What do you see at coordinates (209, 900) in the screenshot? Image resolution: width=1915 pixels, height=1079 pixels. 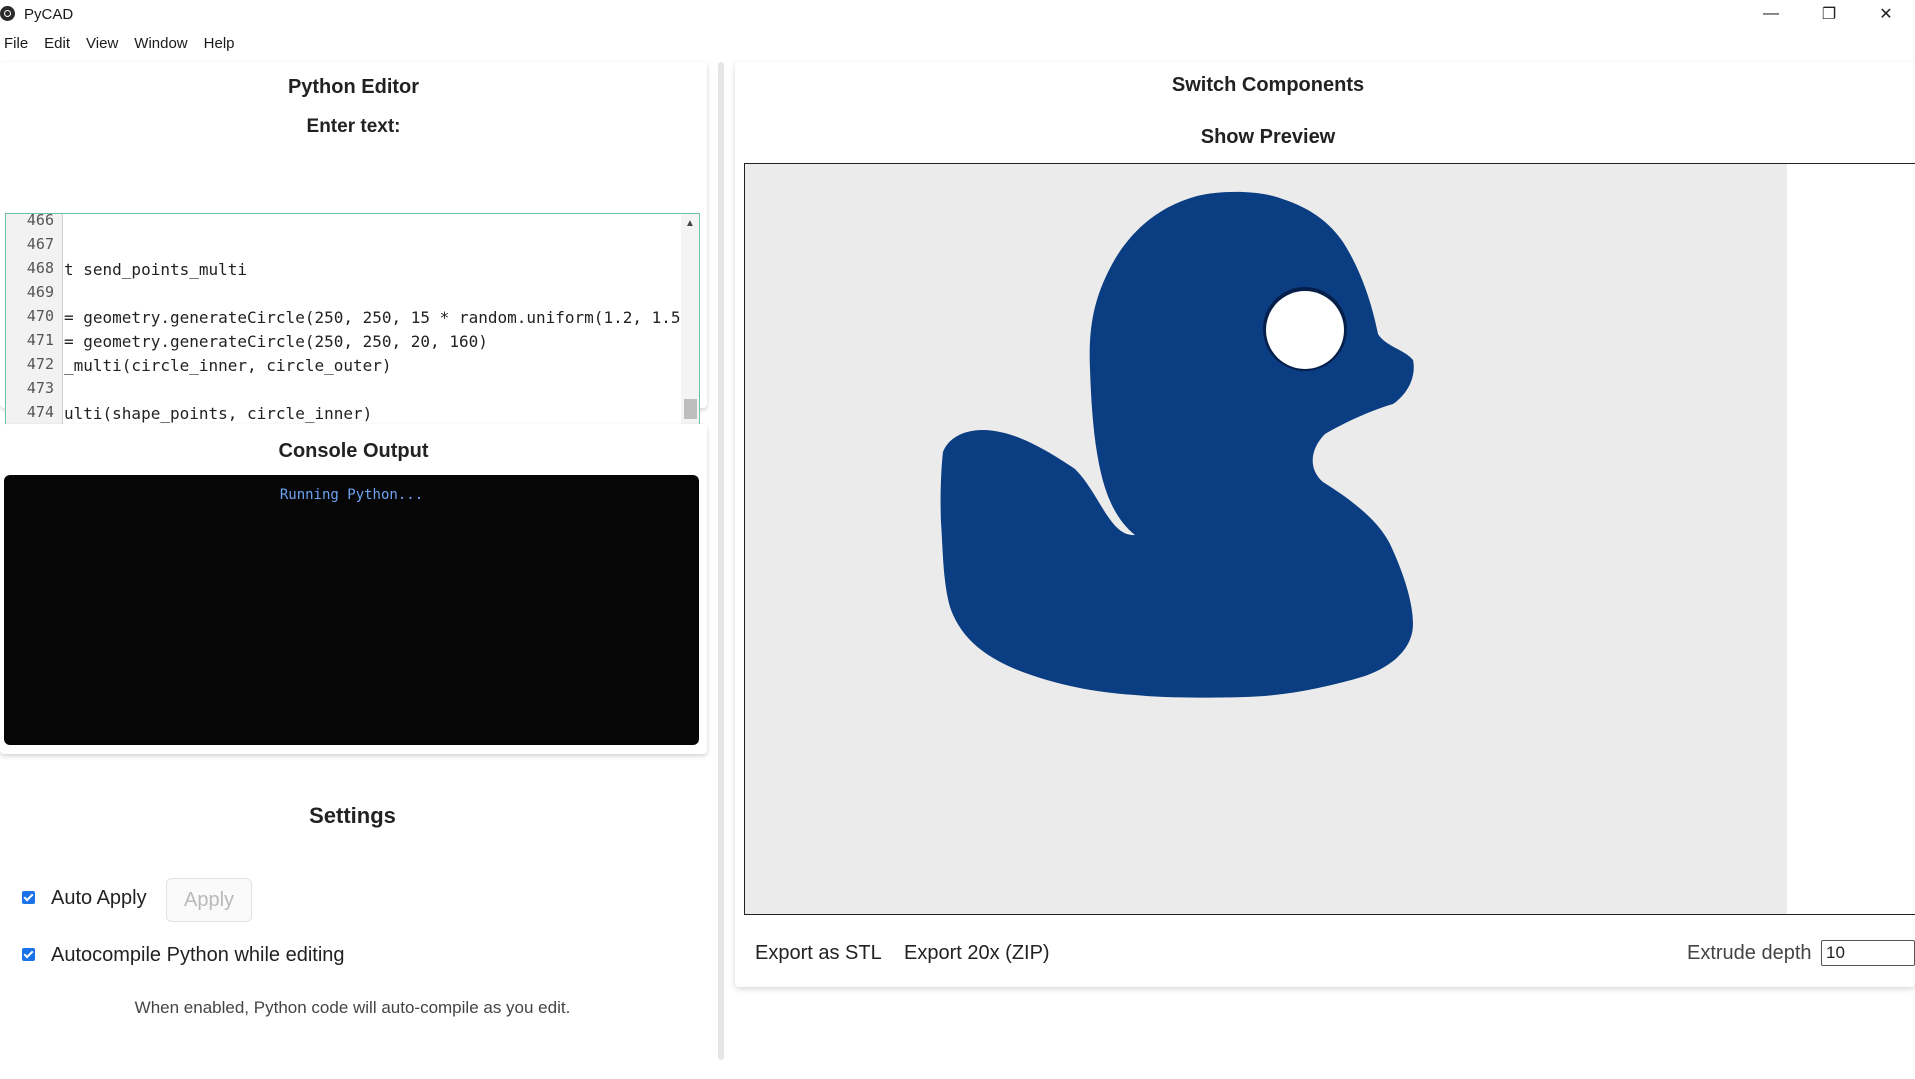 I see `apply-button: Apply` at bounding box center [209, 900].